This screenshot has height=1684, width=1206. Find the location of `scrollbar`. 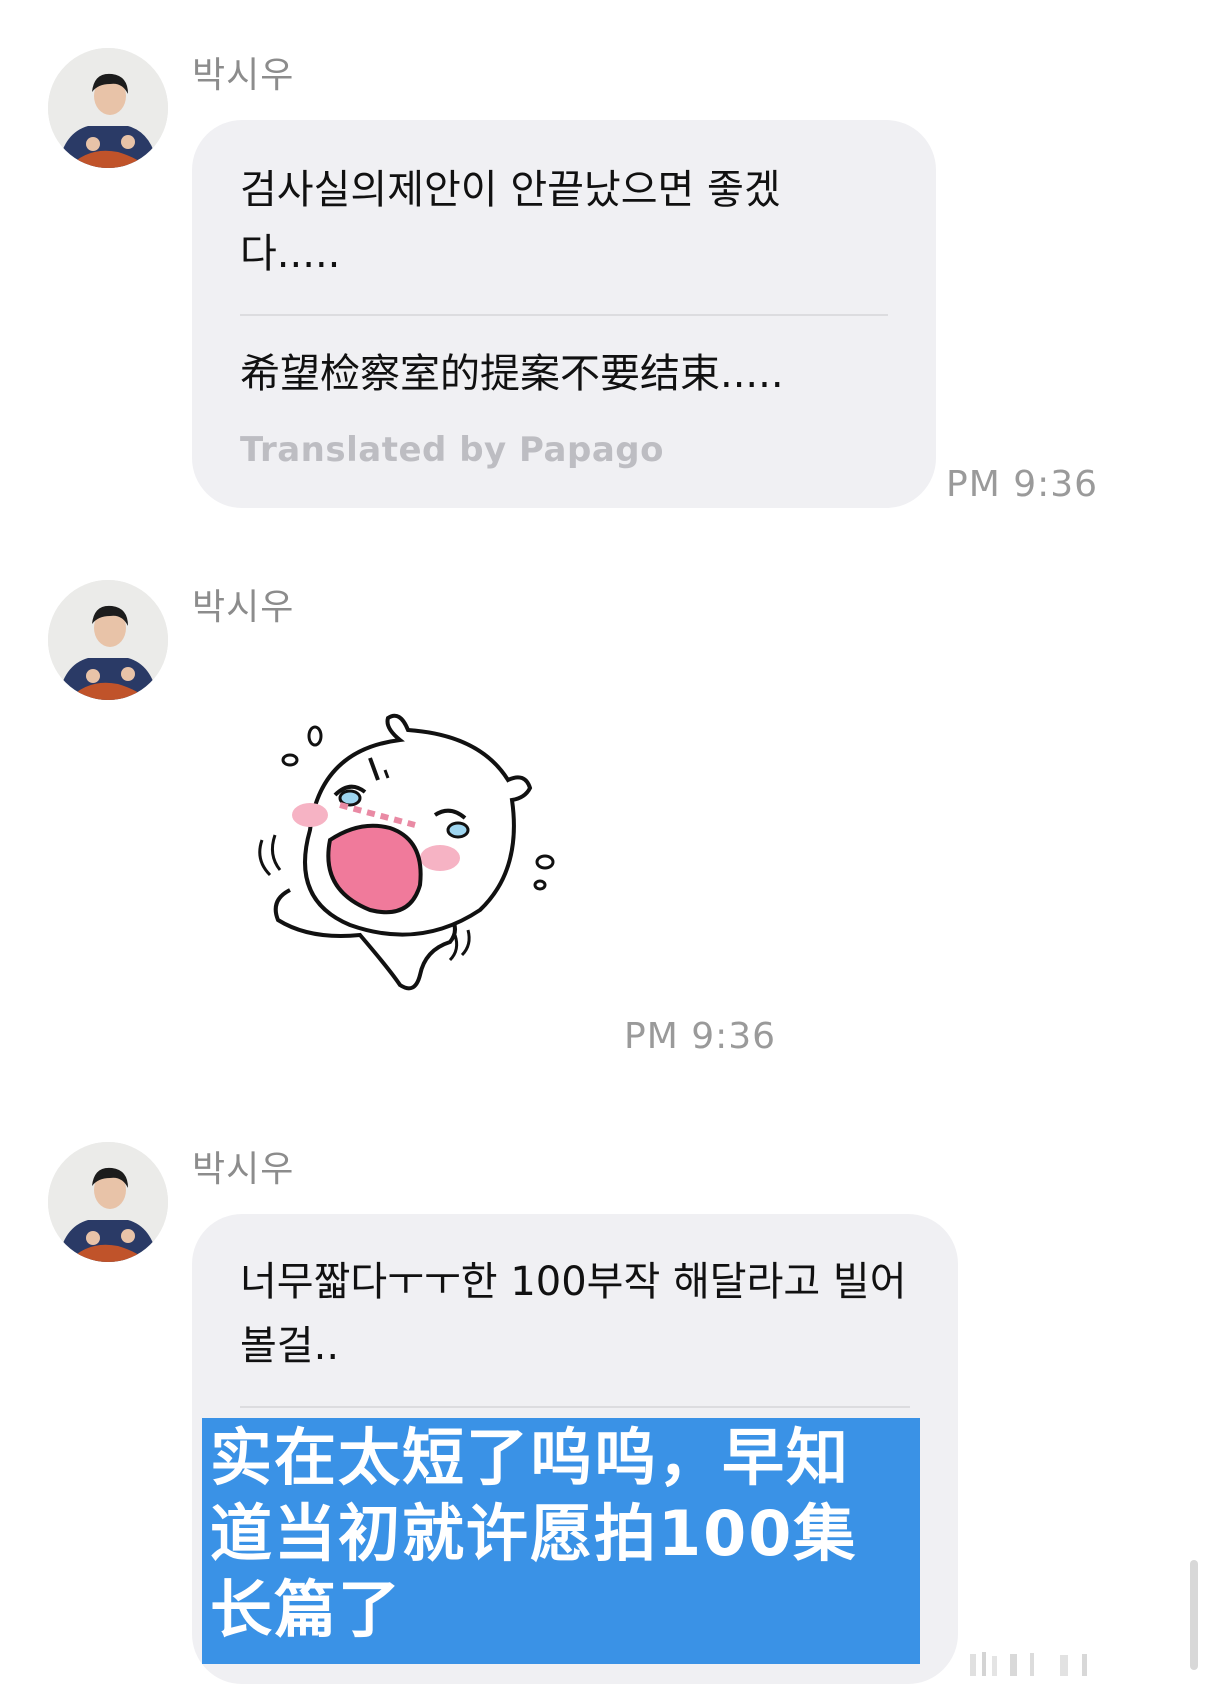

scrollbar is located at coordinates (1194, 1615).